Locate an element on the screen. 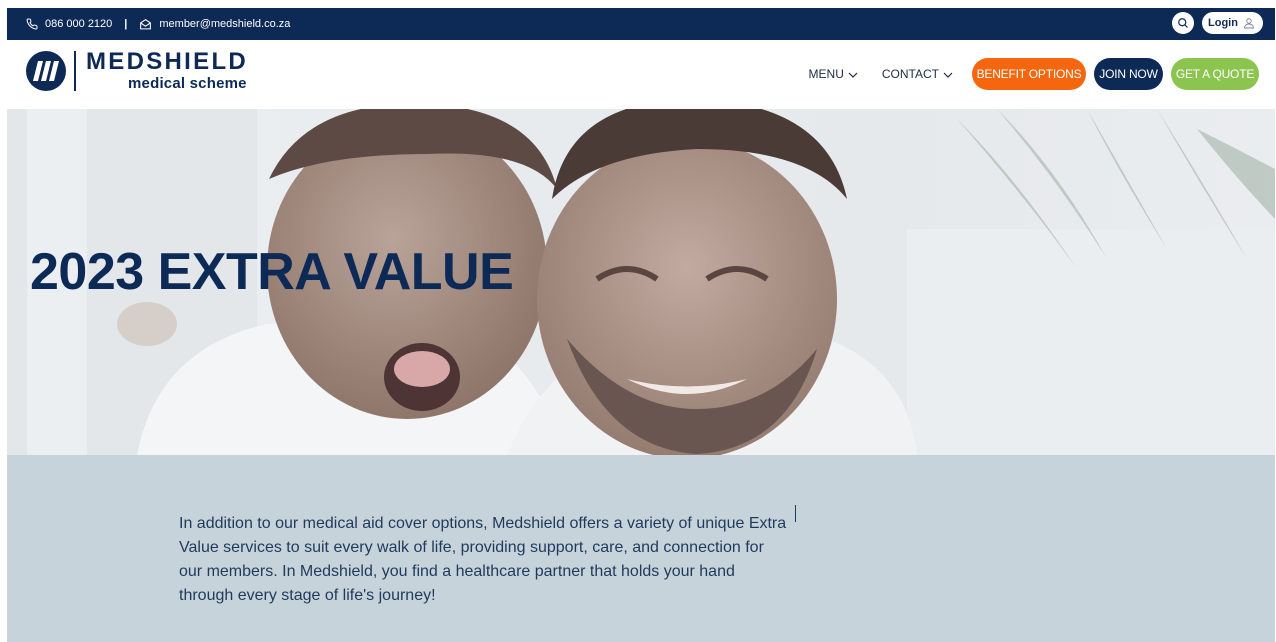 The height and width of the screenshot is (642, 1276). benefit-options-button: BENEFIT OPTIONS is located at coordinates (1029, 74).